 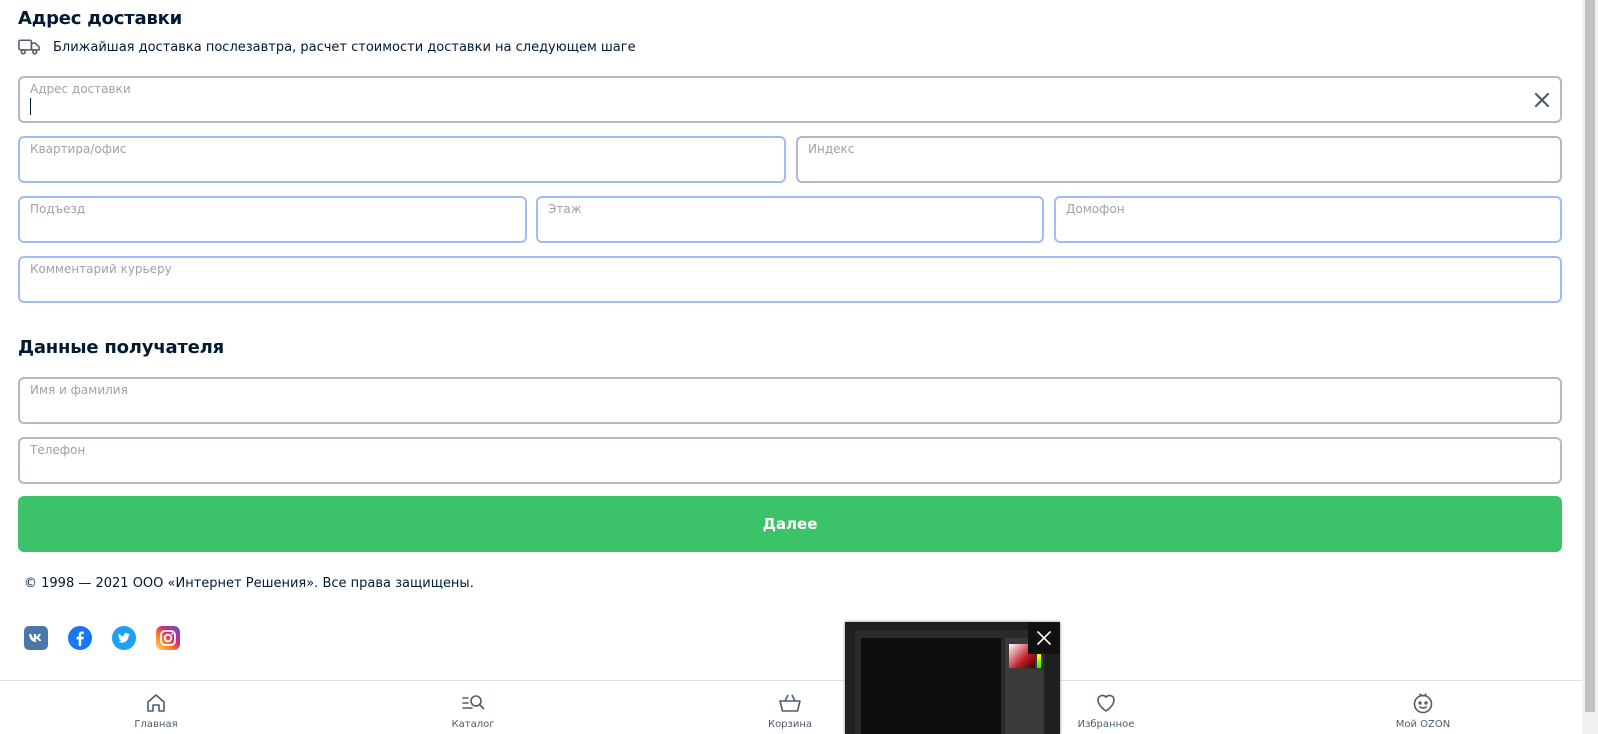 I want to click on courier-comment-field: Комментарий курьеру, so click(x=790, y=279).